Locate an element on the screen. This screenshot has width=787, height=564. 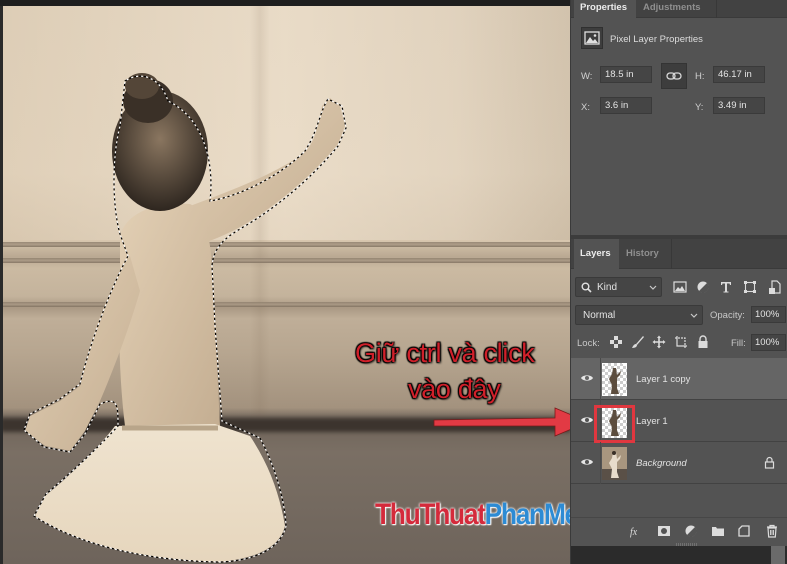
tab-layers: Layers is located at coordinates (596, 254).